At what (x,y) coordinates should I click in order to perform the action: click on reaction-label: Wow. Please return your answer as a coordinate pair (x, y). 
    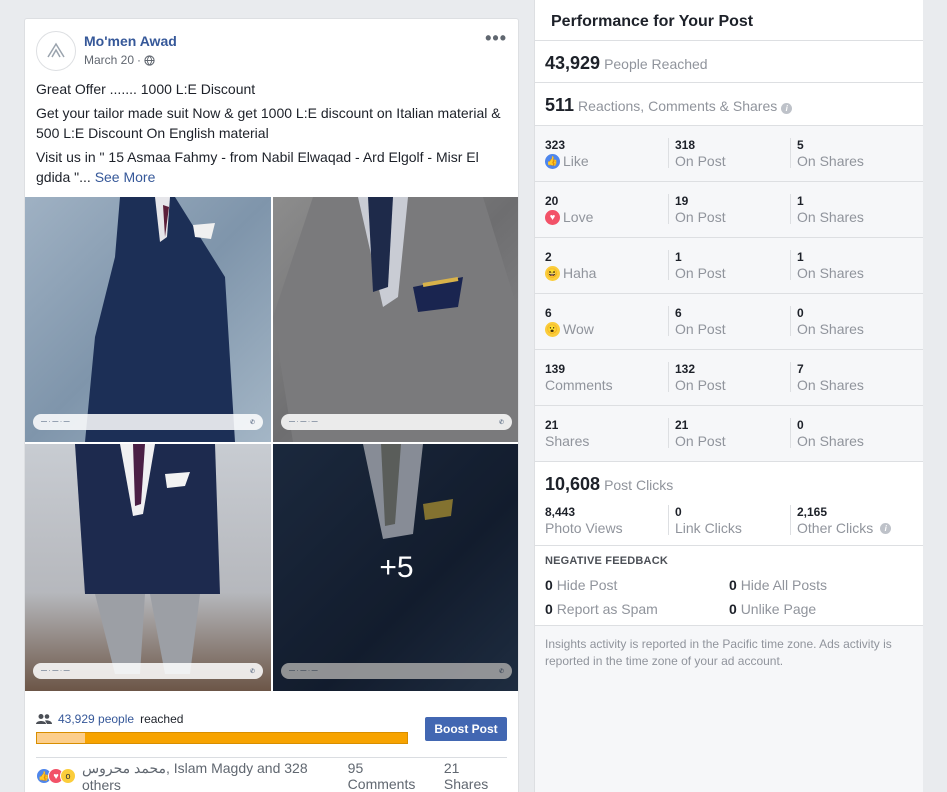
    Looking at the image, I should click on (578, 329).